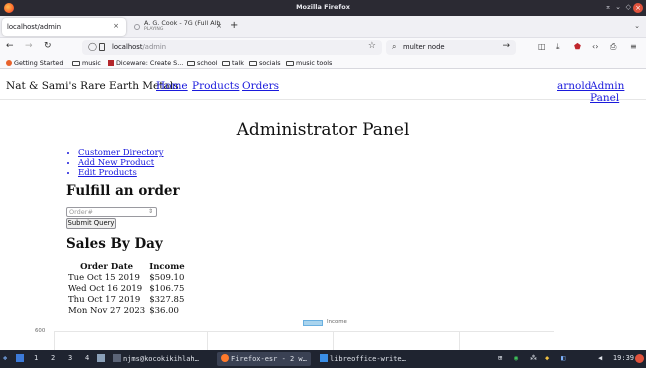 Image resolution: width=646 pixels, height=368 pixels. I want to click on admin-panel-link: Admin Panel, so click(618, 92).